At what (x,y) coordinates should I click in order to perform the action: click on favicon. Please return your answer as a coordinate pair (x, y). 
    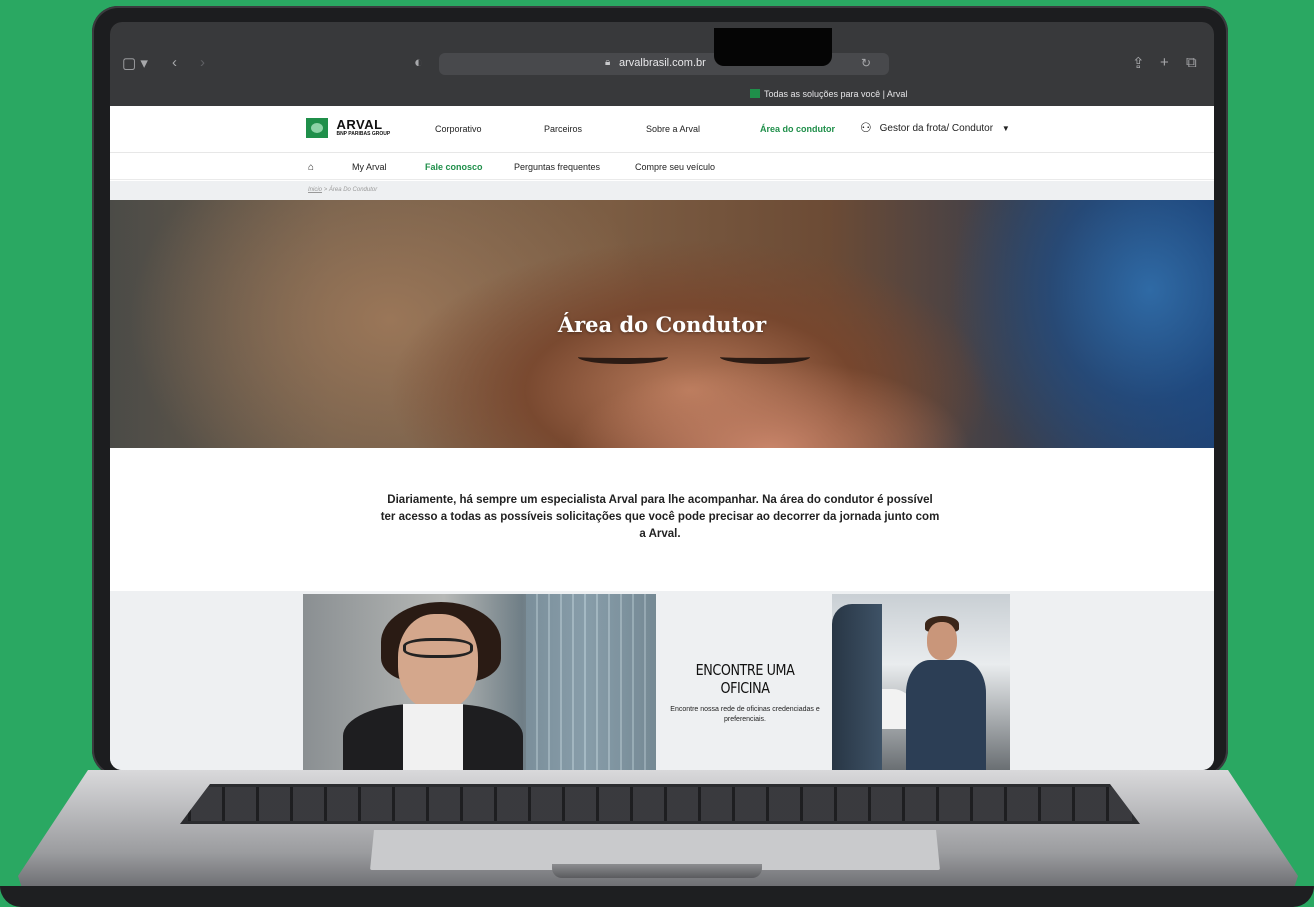
    Looking at the image, I should click on (755, 93).